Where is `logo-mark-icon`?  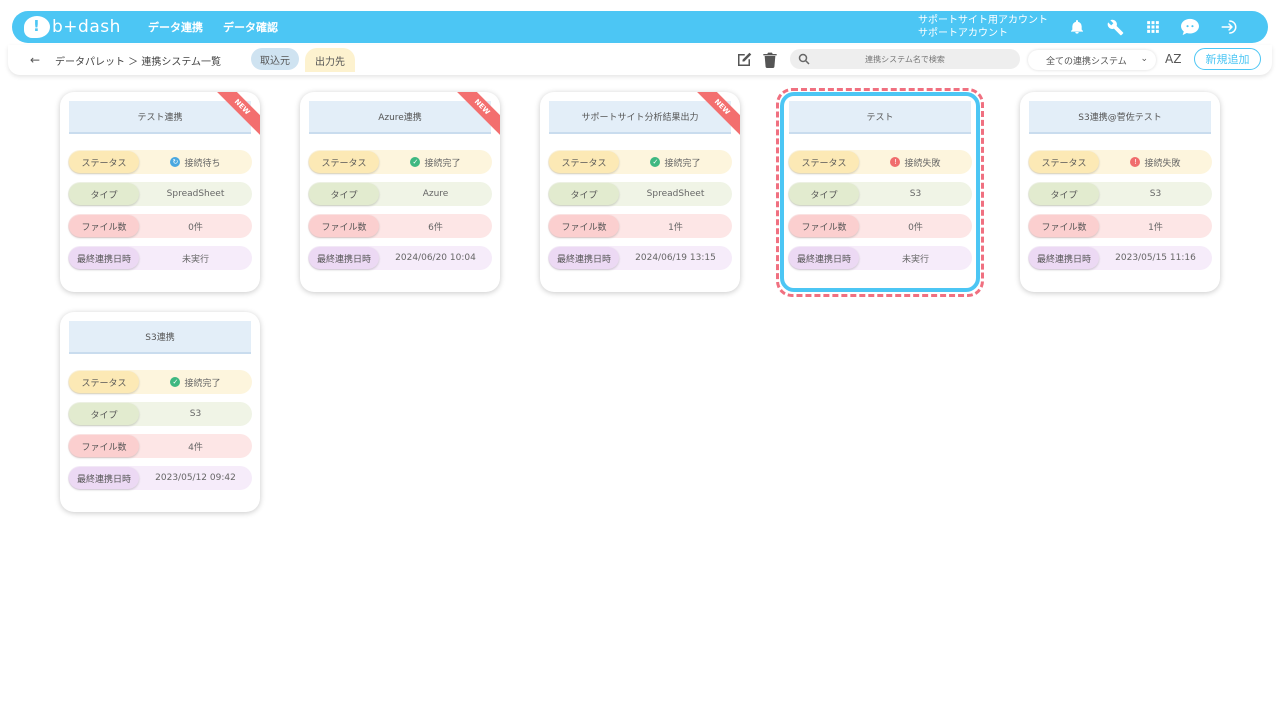 logo-mark-icon is located at coordinates (37, 27).